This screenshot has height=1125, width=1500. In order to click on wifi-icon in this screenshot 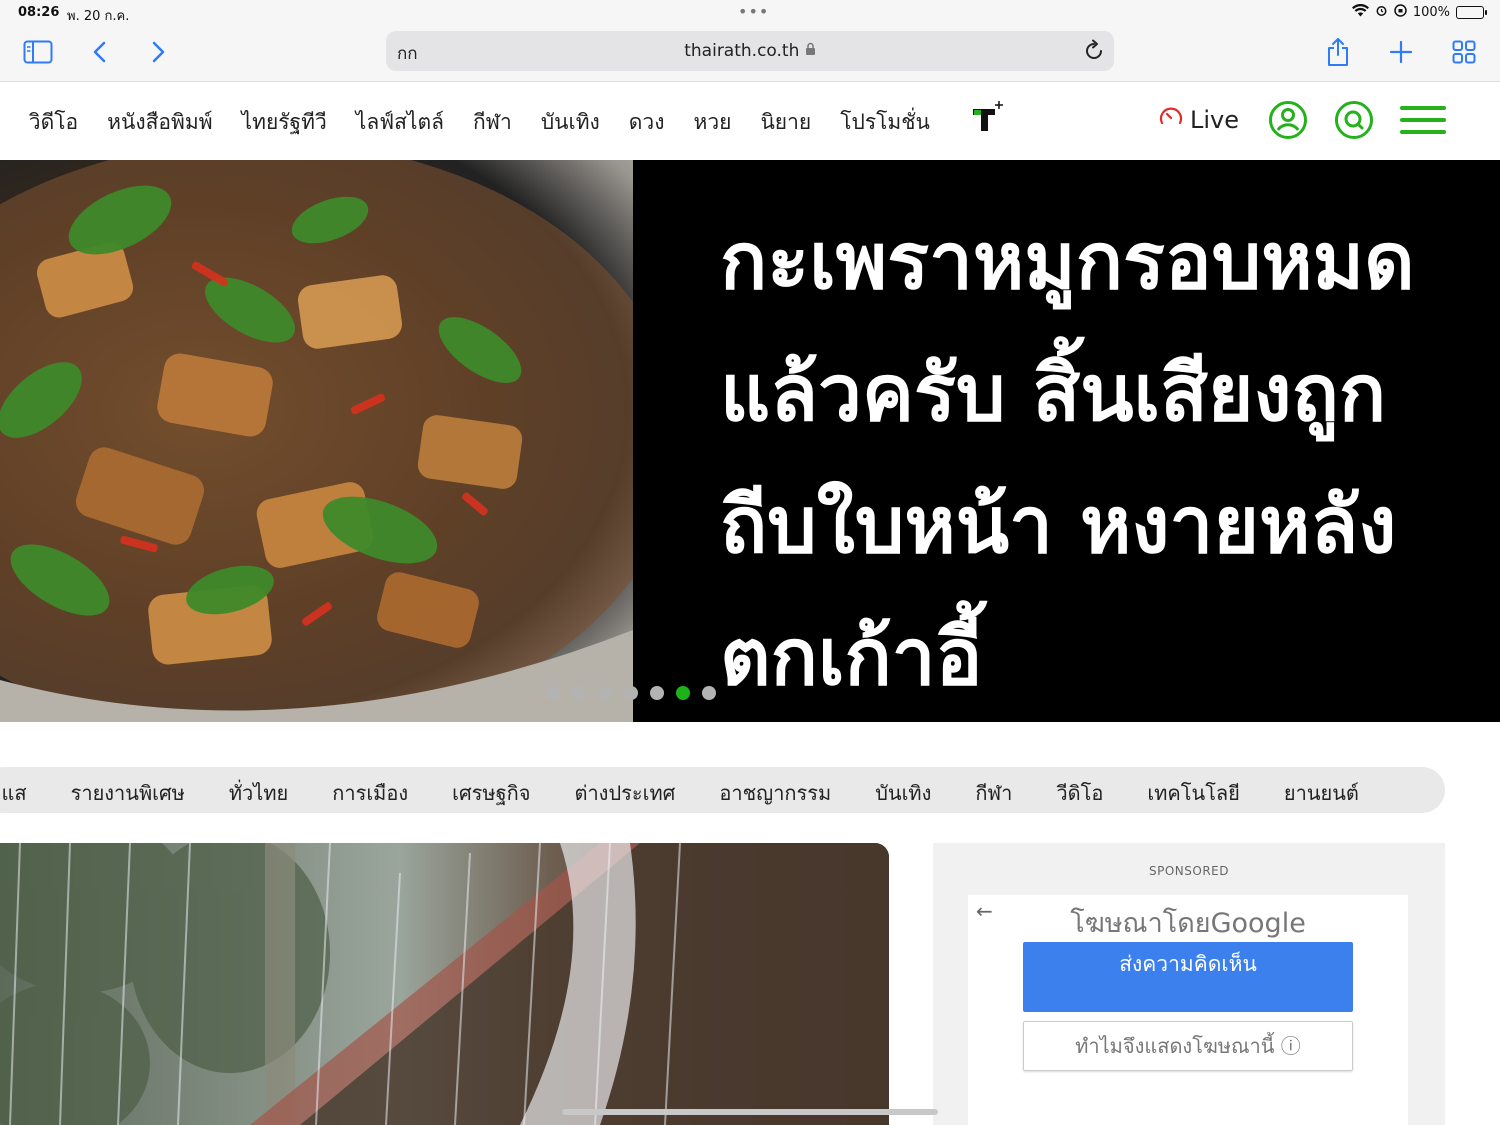, I will do `click(1360, 12)`.